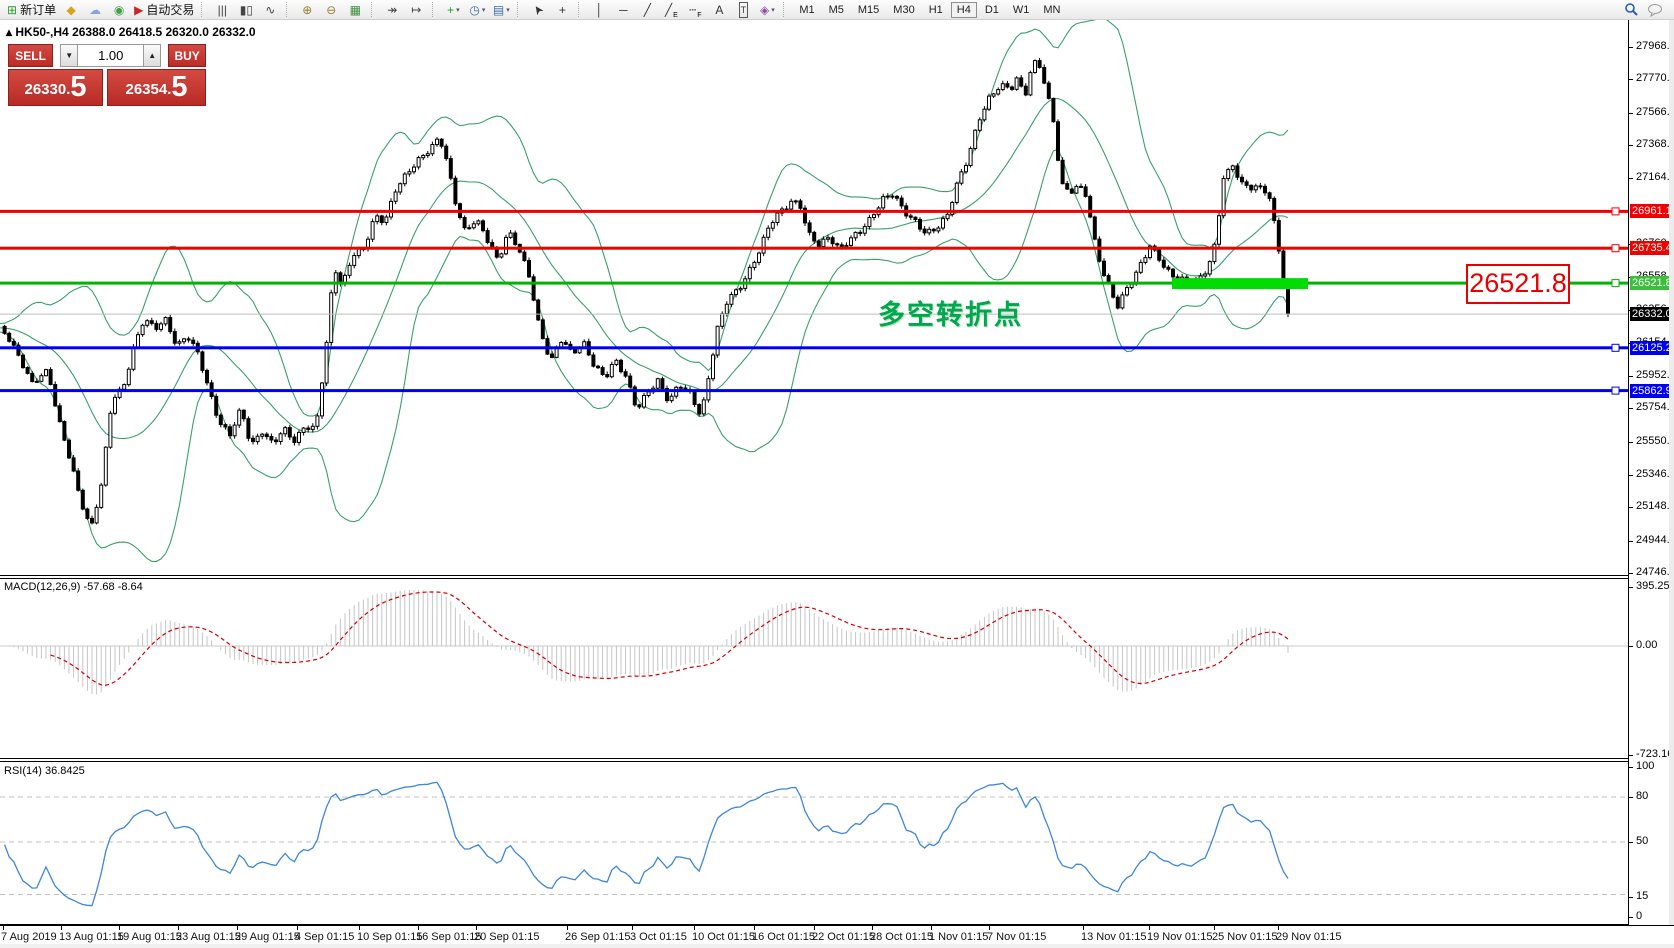 This screenshot has width=1674, height=948. What do you see at coordinates (1651, 283) in the screenshot?
I see `price-level-label: 26521.8` at bounding box center [1651, 283].